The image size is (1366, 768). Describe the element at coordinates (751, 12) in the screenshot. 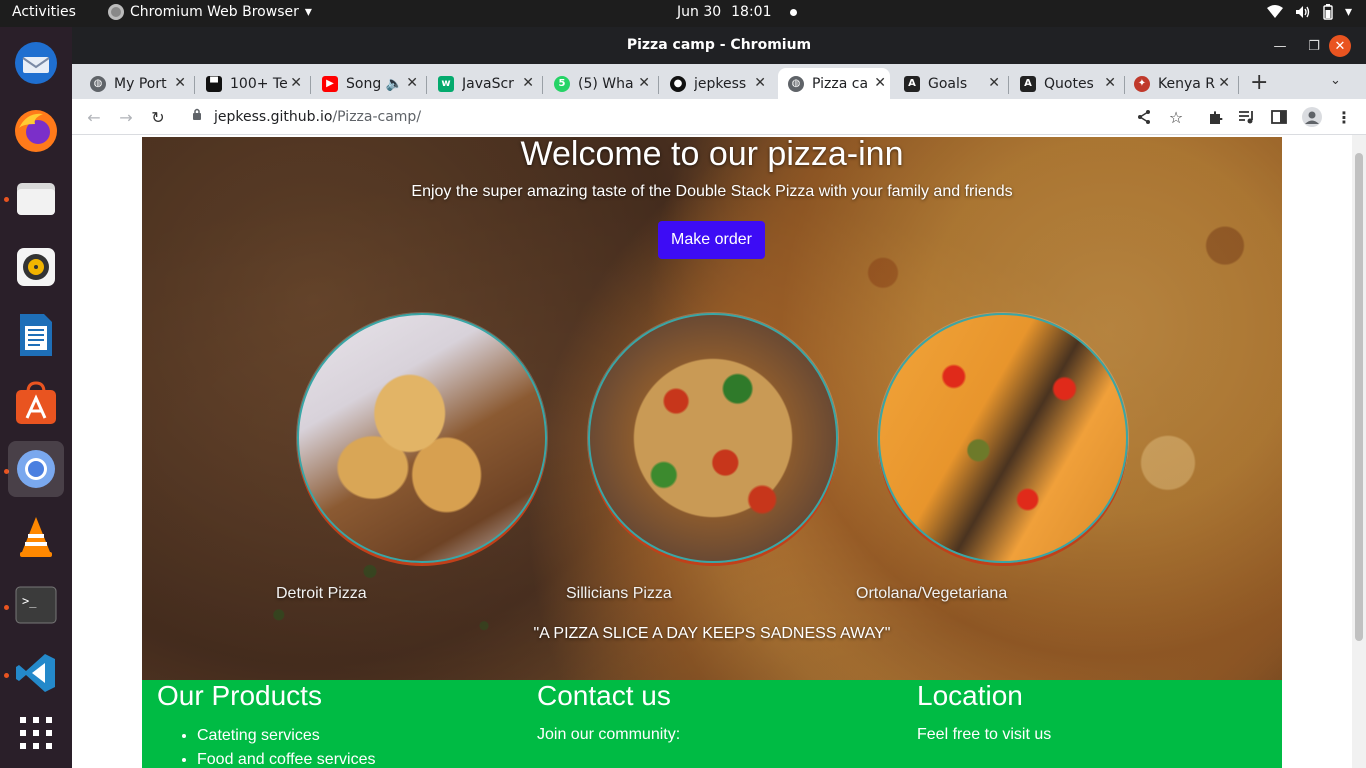

I see `clock-time: 18:01` at that location.